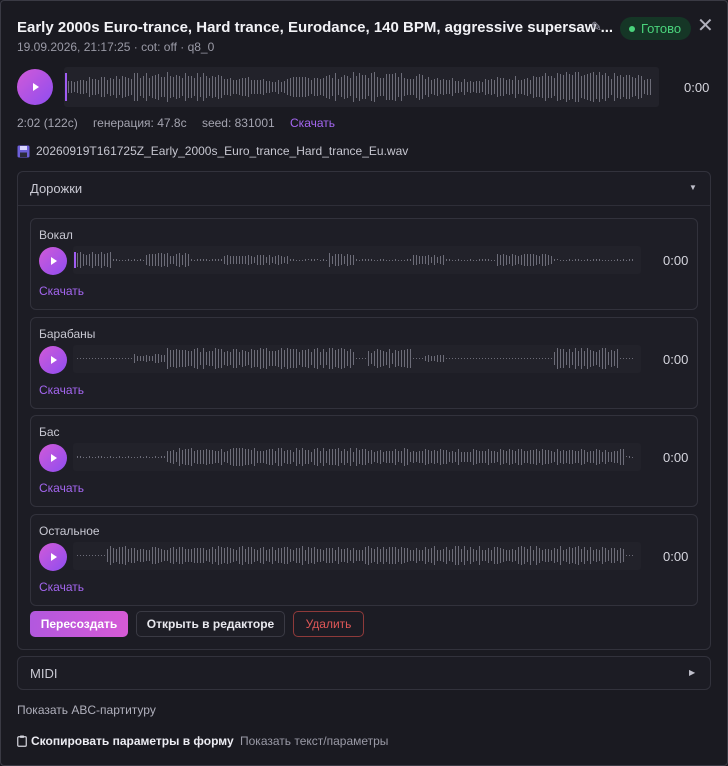  Describe the element at coordinates (596, 27) in the screenshot. I see `pencil-icon: ✎` at that location.